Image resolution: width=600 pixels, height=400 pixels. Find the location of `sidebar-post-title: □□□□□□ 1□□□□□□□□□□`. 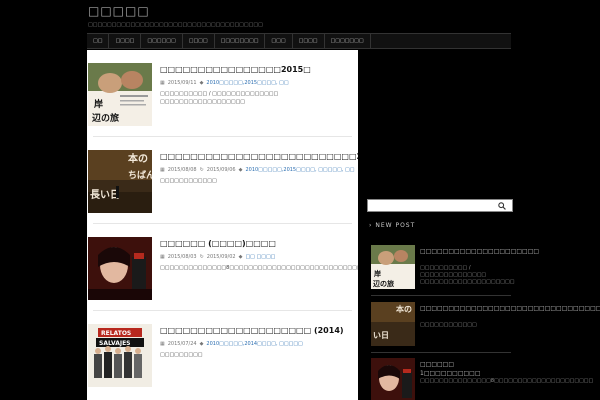

sidebar-post-title: □□□□□□ 1□□□□□□□□□□ is located at coordinates (466, 369).